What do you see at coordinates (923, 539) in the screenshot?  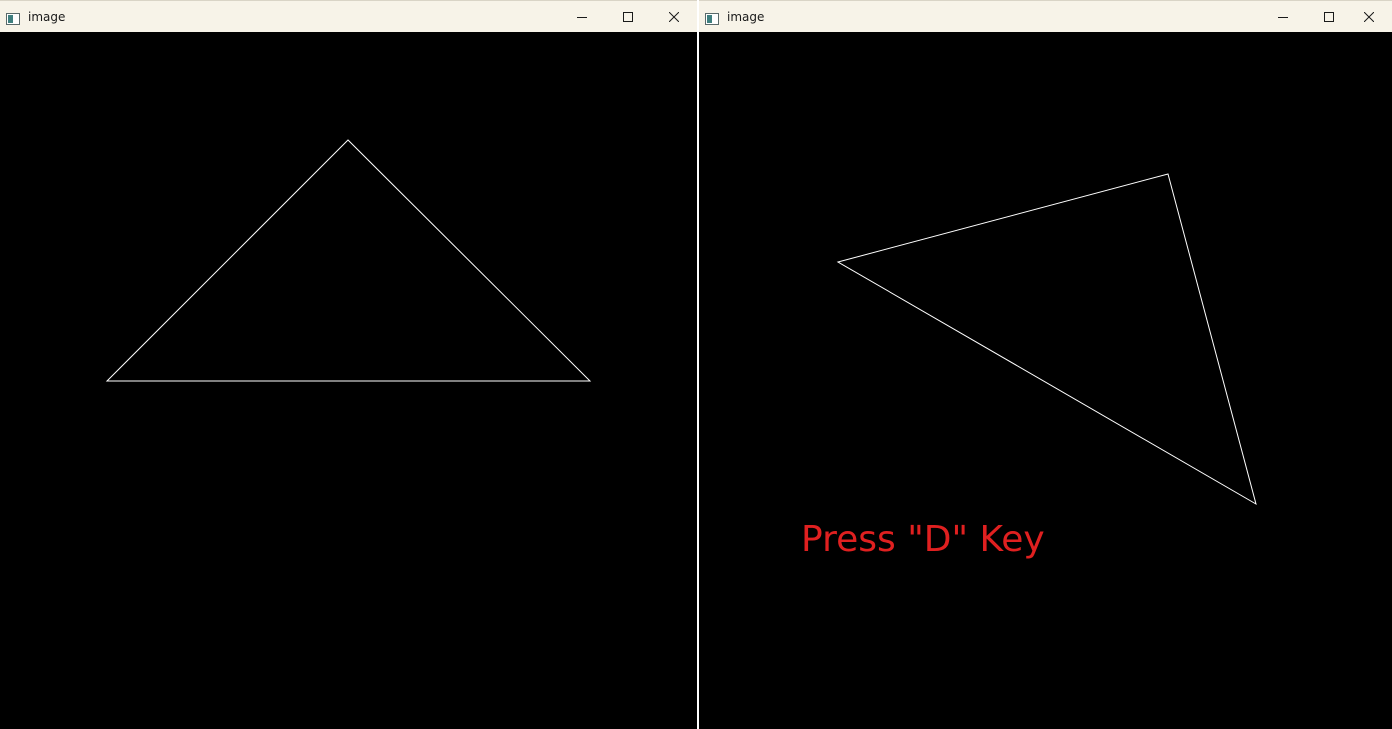 I see `instruction-label: Press "D" Key` at bounding box center [923, 539].